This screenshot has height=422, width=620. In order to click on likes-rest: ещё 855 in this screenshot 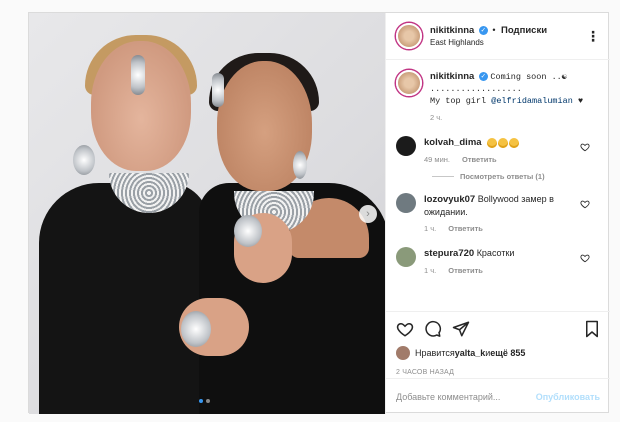, I will do `click(507, 353)`.